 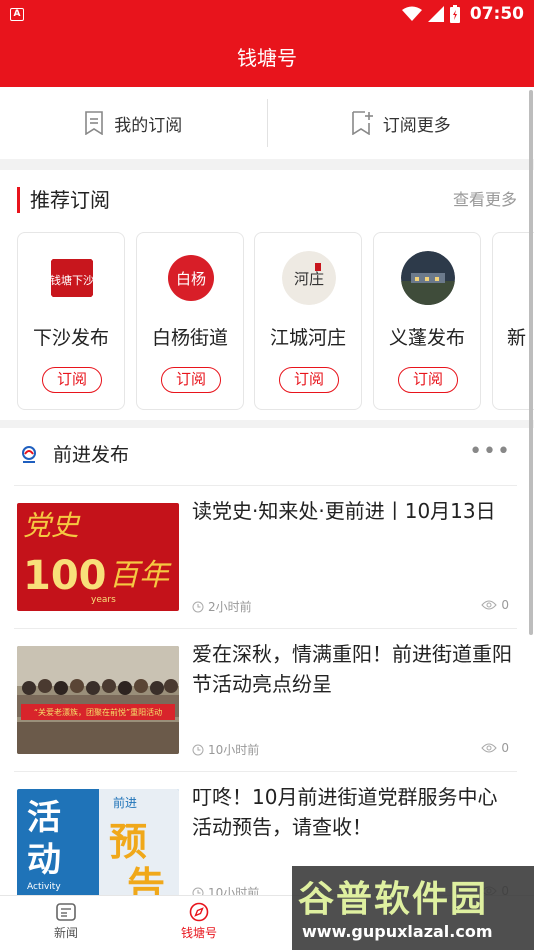 I want to click on channel-name: 下沙发布, so click(x=70, y=338).